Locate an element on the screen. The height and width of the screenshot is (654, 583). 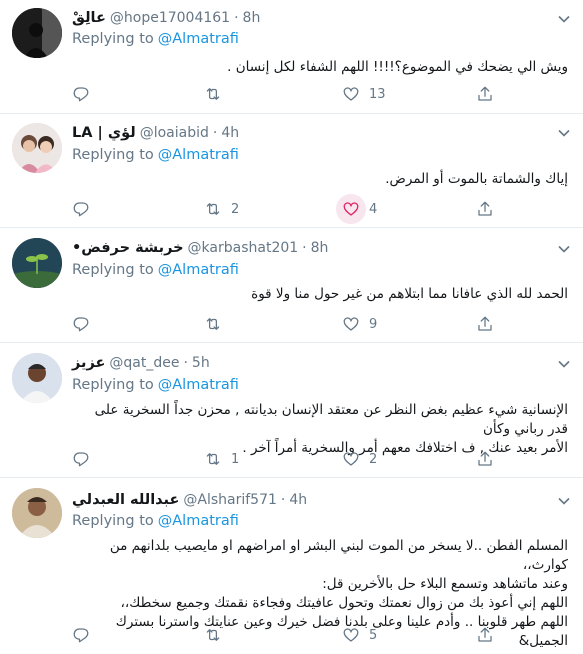
tweet-header: عالِقْ @hope17004161 · 8h is located at coordinates (166, 18).